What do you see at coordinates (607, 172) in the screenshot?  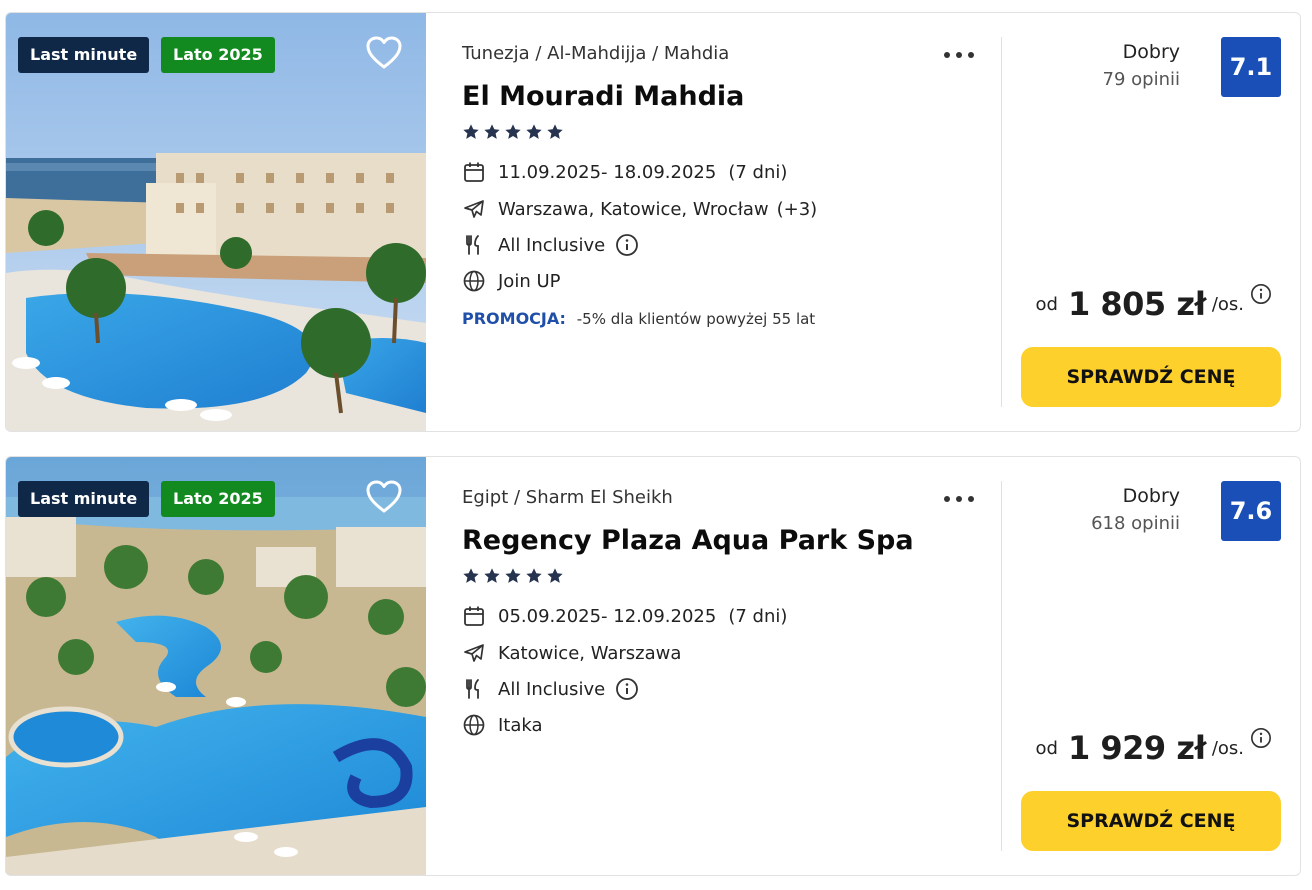 I see `dates-text: 11.09.2025- 18.09.2025` at bounding box center [607, 172].